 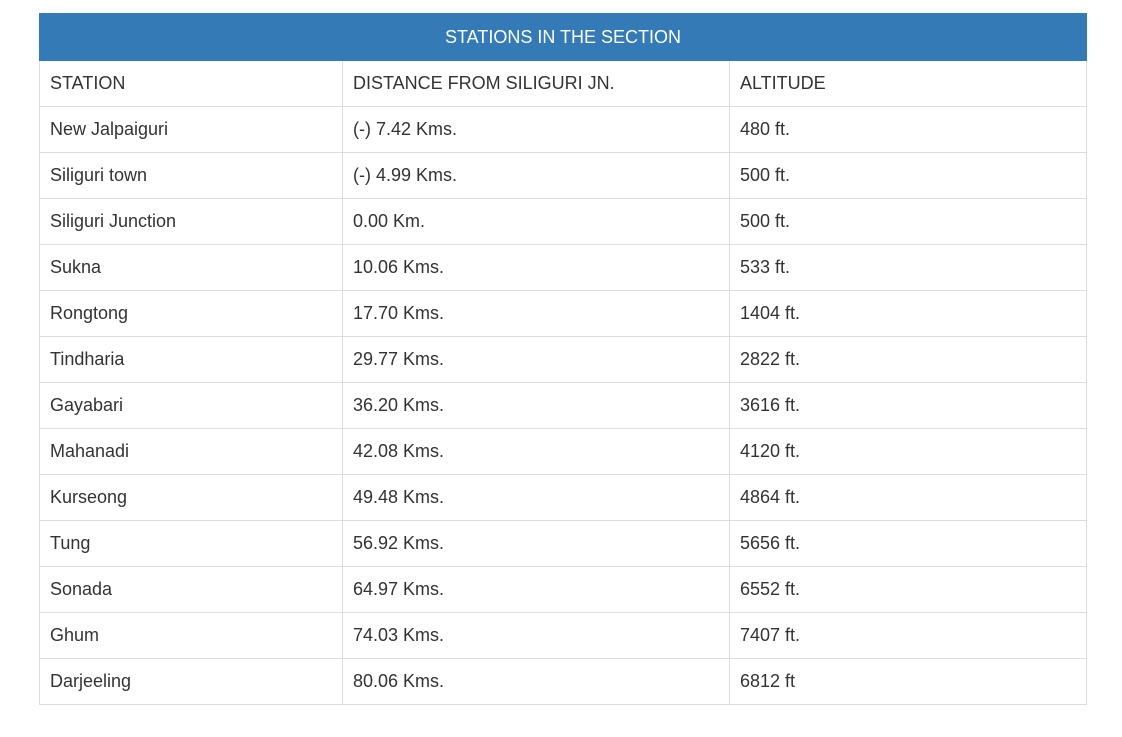 What do you see at coordinates (536, 175) in the screenshot?
I see `cell-distance: (-) 4.99 Kms.` at bounding box center [536, 175].